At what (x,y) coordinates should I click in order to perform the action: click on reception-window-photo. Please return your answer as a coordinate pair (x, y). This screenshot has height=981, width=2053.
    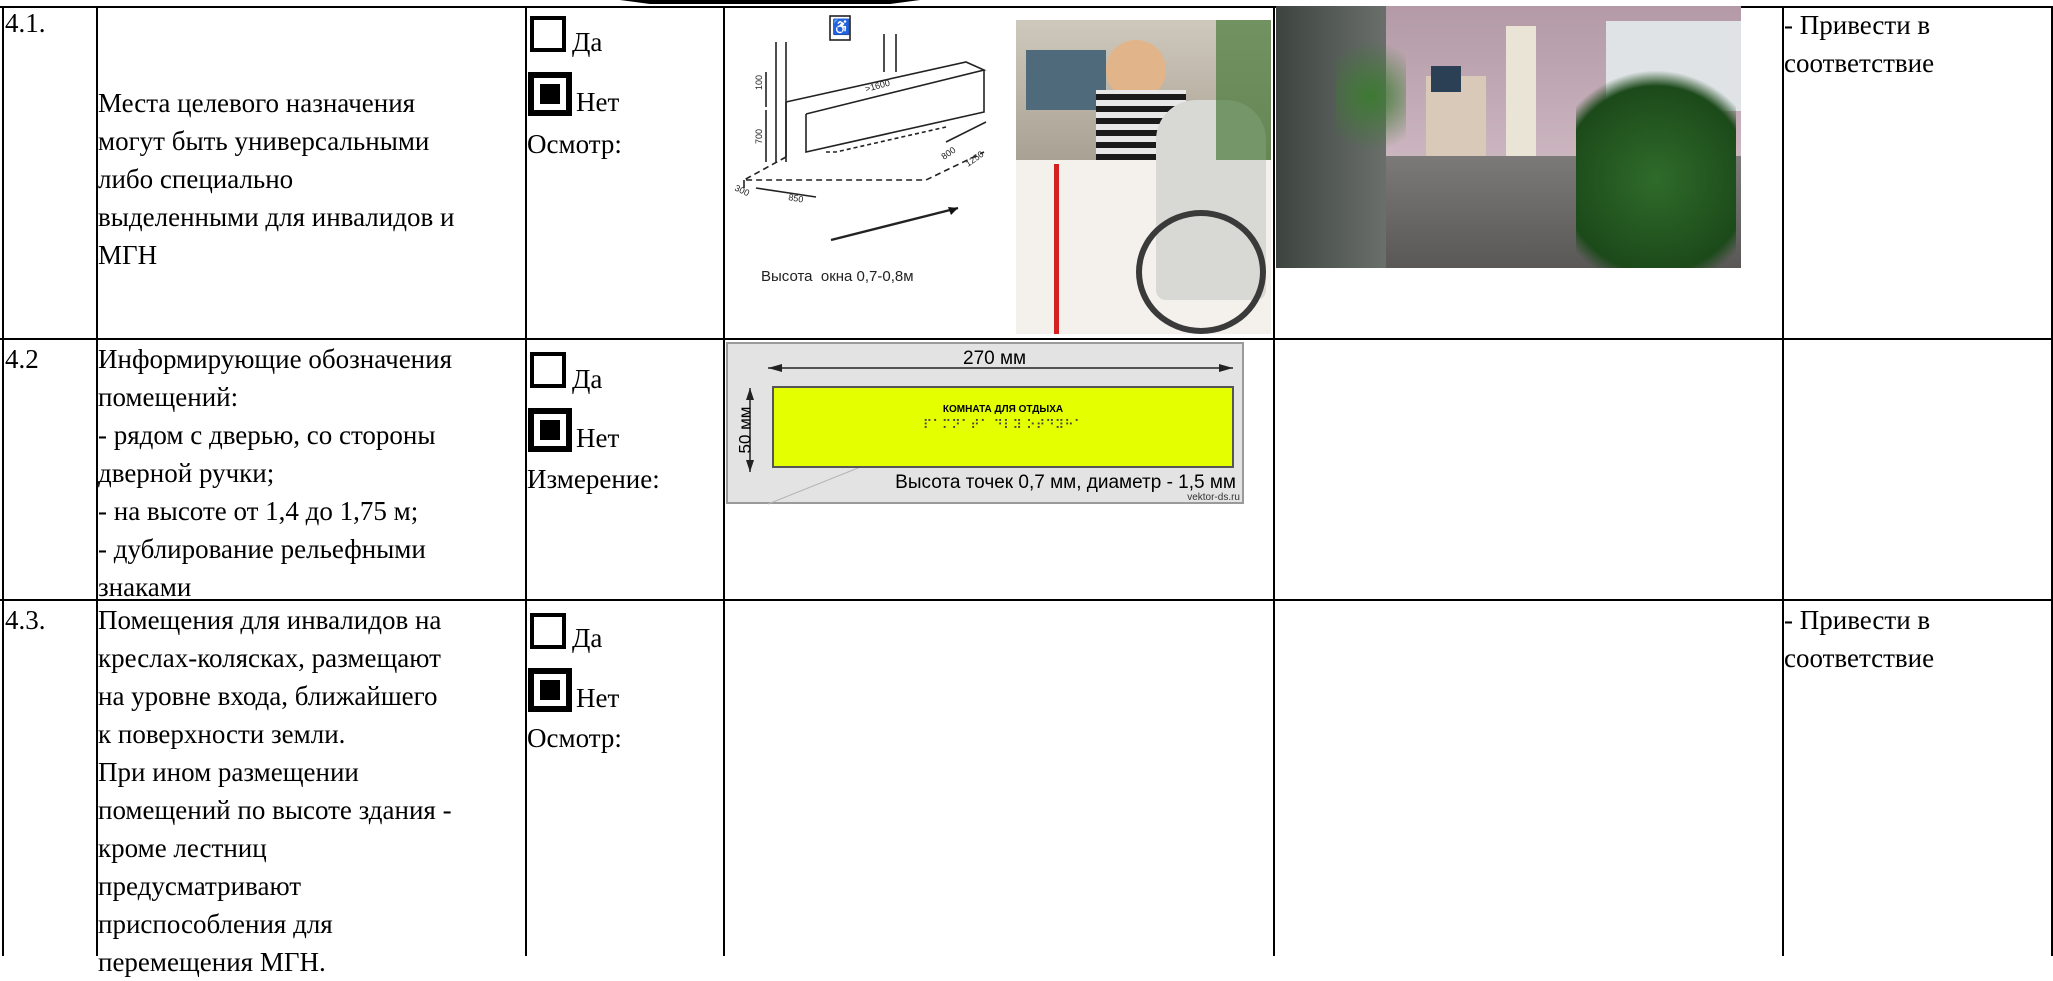
    Looking at the image, I should click on (1143, 177).